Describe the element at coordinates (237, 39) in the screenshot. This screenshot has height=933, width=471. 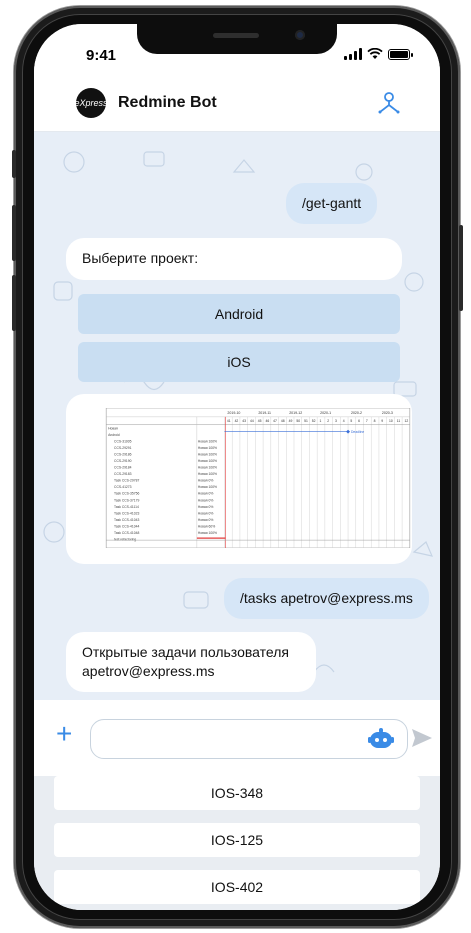
I see `notch` at that location.